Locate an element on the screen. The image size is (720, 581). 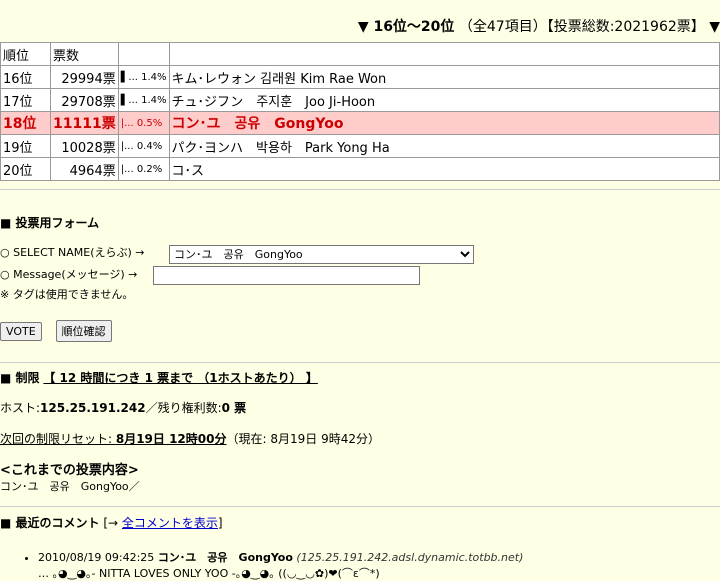
bar-cell: |... 0.5% is located at coordinates (143, 123).